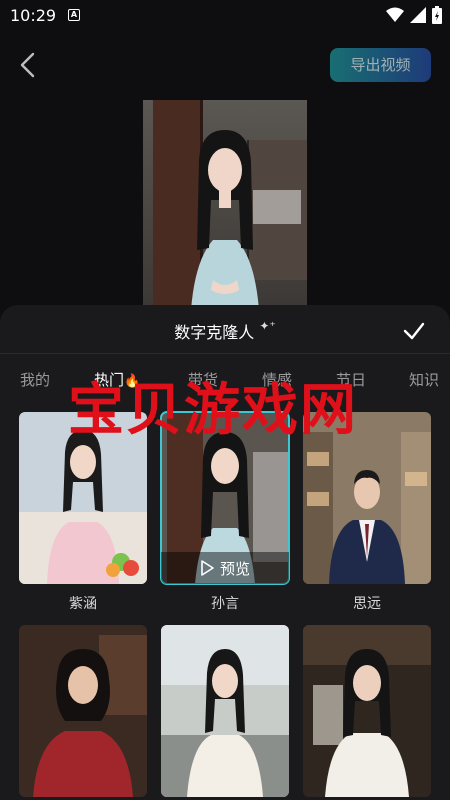 Image resolution: width=450 pixels, height=800 pixels. Describe the element at coordinates (207, 568) in the screenshot. I see `play-icon` at that location.